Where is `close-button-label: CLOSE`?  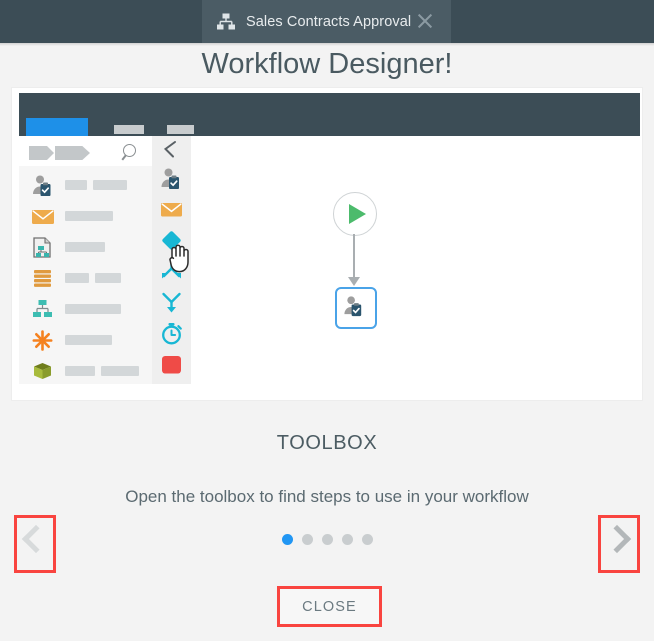 close-button-label: CLOSE is located at coordinates (329, 606).